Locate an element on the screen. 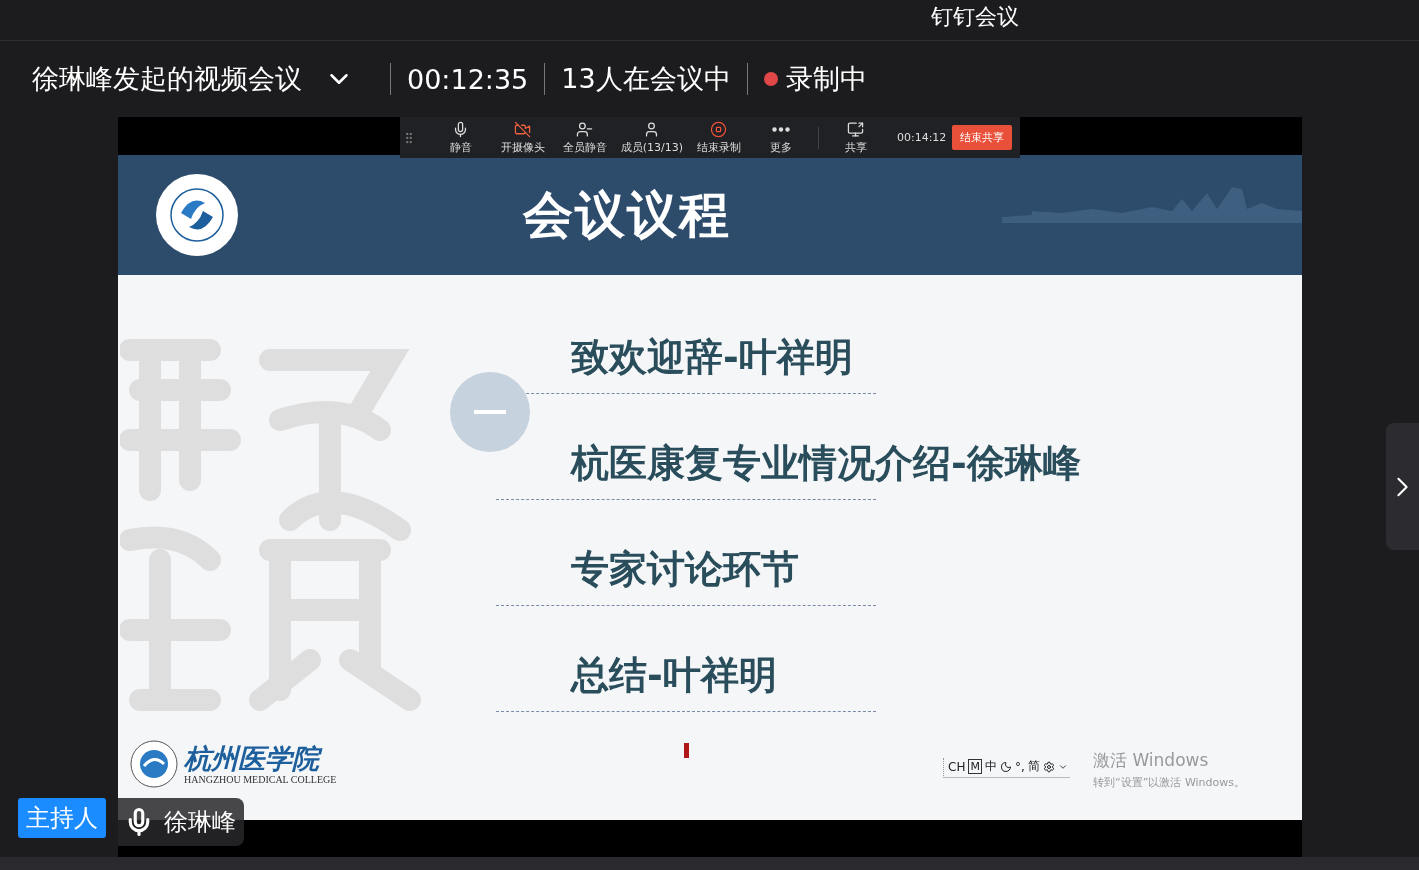 The width and height of the screenshot is (1419, 870). screen-share-icon is located at coordinates (856, 129).